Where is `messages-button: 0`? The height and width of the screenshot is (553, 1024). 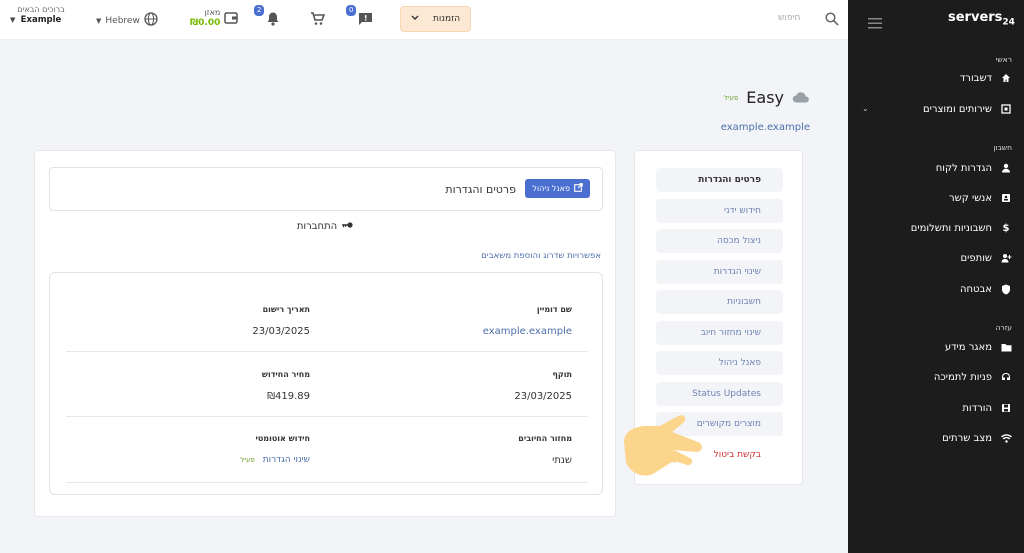
messages-button: 0 is located at coordinates (359, 17).